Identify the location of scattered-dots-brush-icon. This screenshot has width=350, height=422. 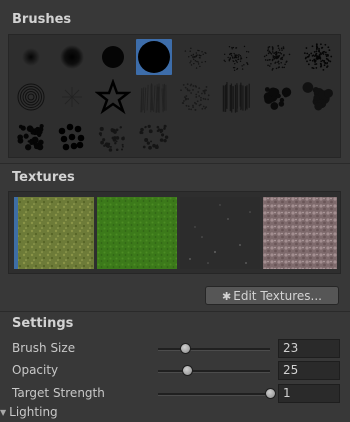
(113, 137).